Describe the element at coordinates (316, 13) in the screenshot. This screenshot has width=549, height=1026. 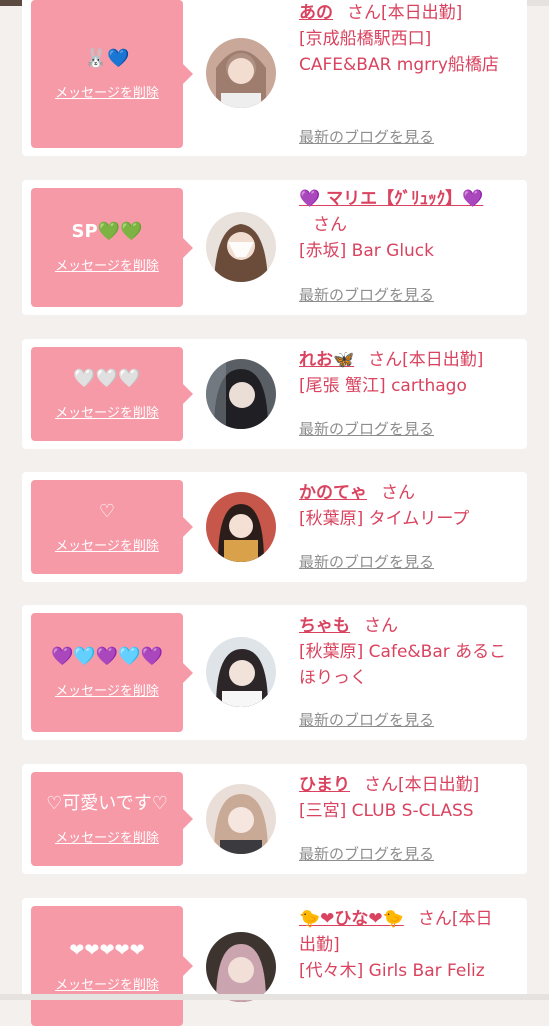
I see `cast-name-link: あの` at that location.